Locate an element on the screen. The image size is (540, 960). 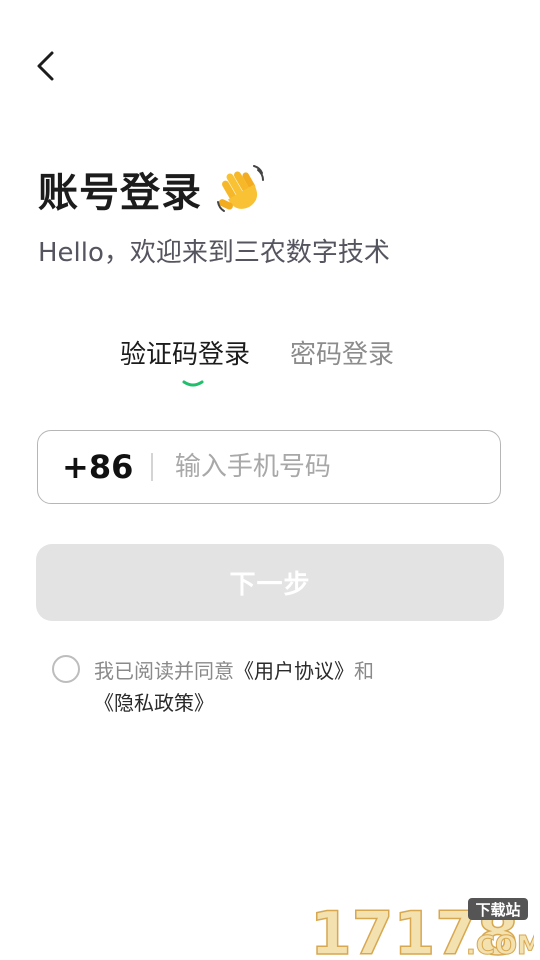
divider is located at coordinates (152, 467).